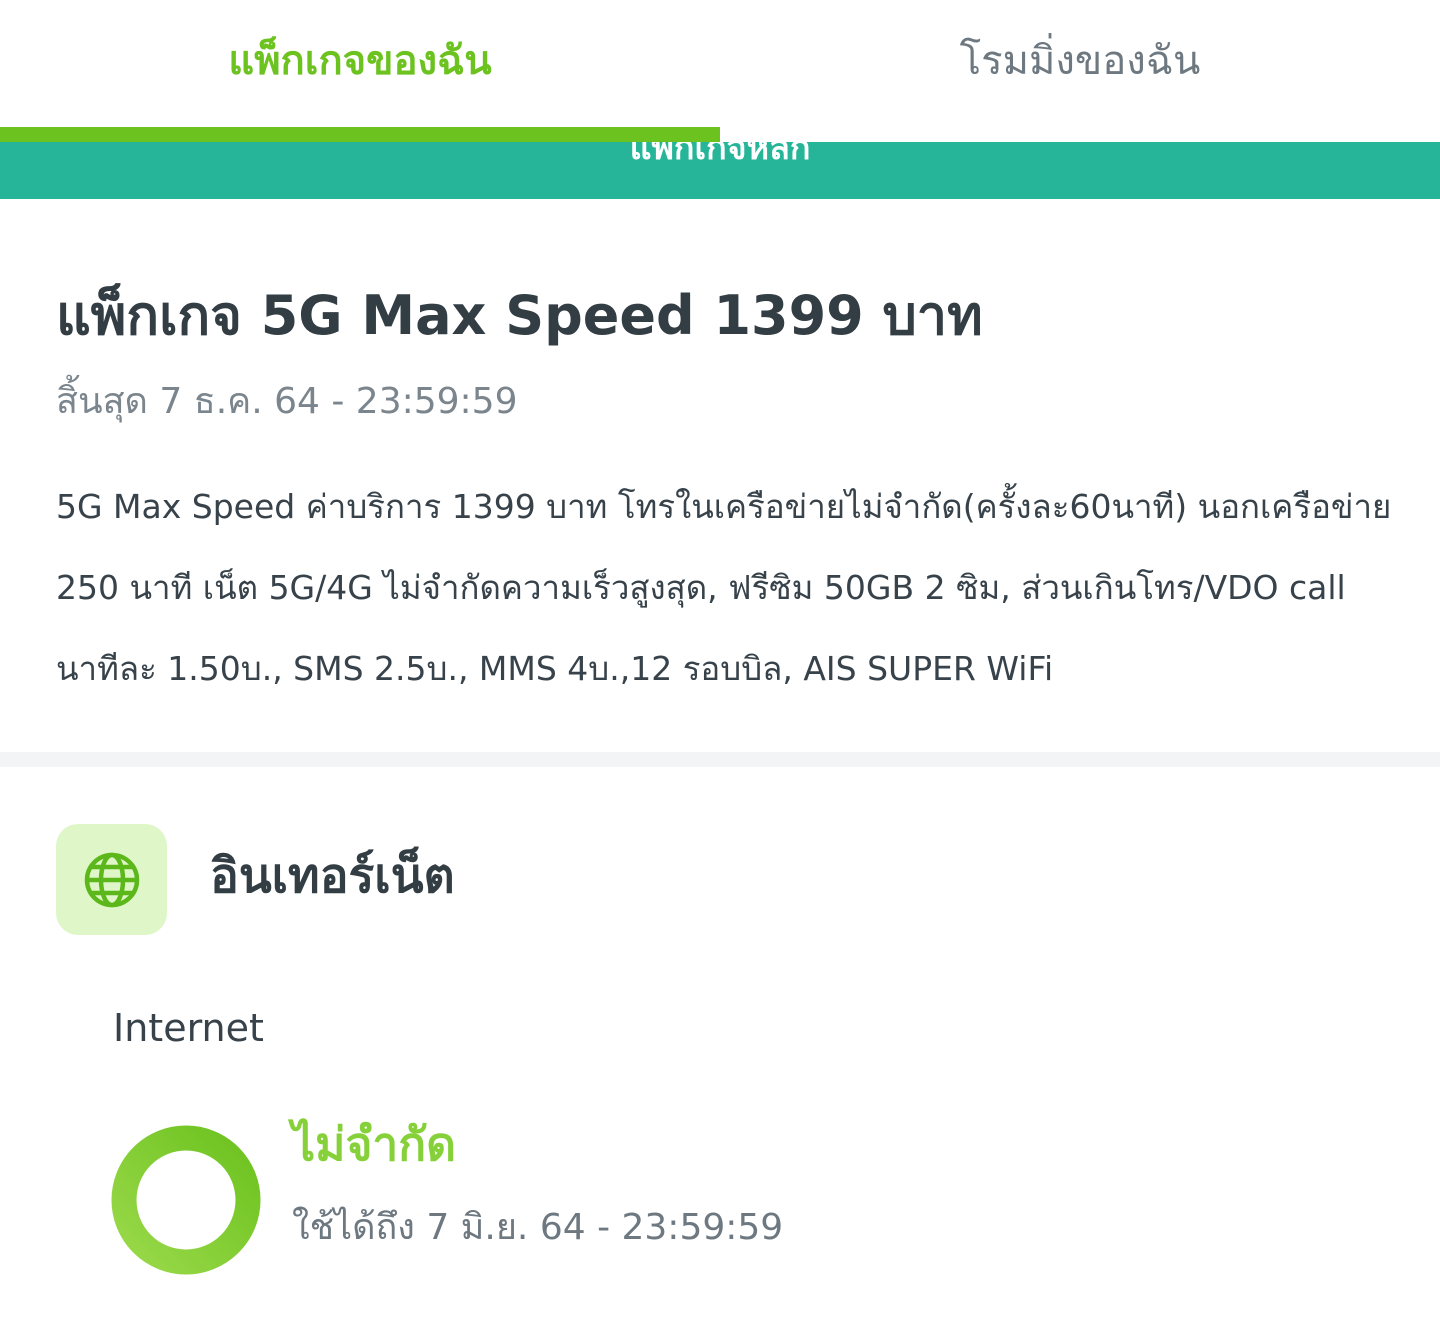  I want to click on section-banner: แพ็กเกจหลัก, so click(720, 170).